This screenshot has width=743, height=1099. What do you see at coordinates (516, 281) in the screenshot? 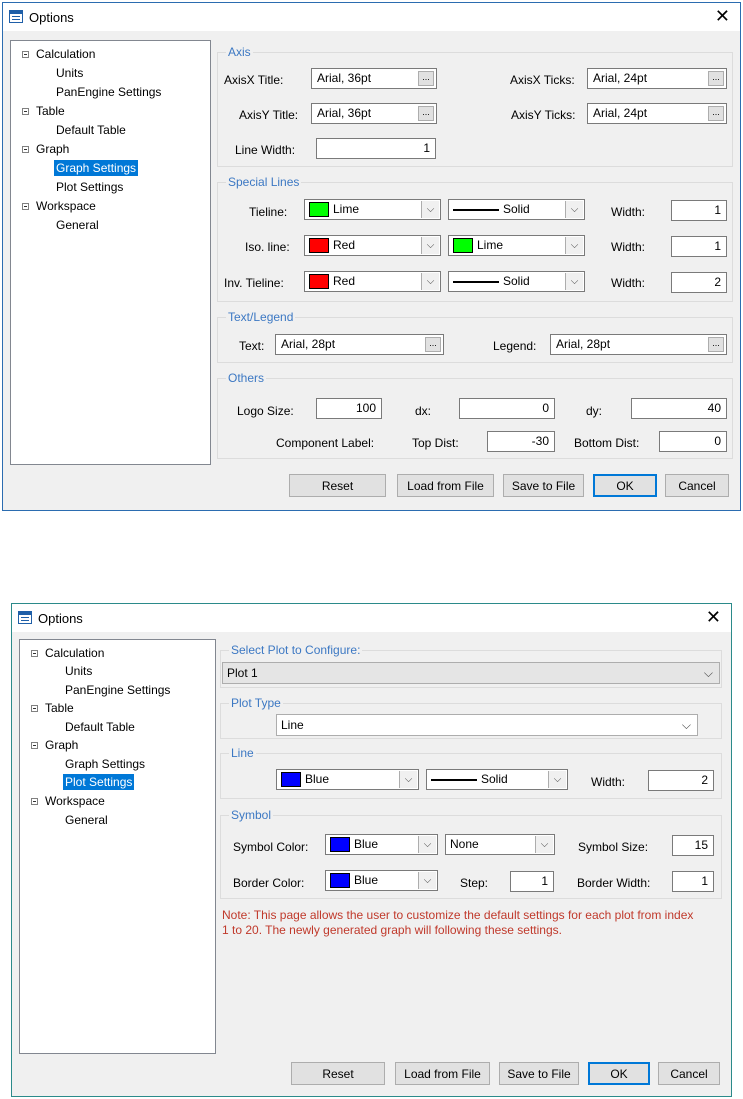
I see `inv-tieline-style-select: Solid ⌵` at bounding box center [516, 281].